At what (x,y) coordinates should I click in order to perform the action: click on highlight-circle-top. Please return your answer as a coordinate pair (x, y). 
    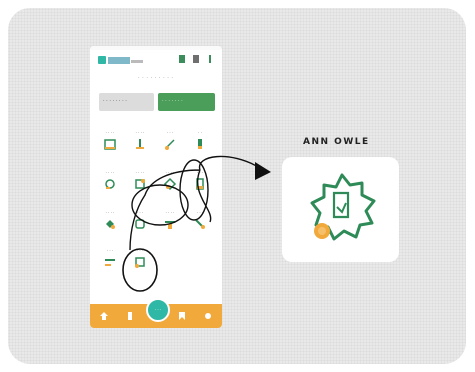
    Looking at the image, I should click on (194, 190).